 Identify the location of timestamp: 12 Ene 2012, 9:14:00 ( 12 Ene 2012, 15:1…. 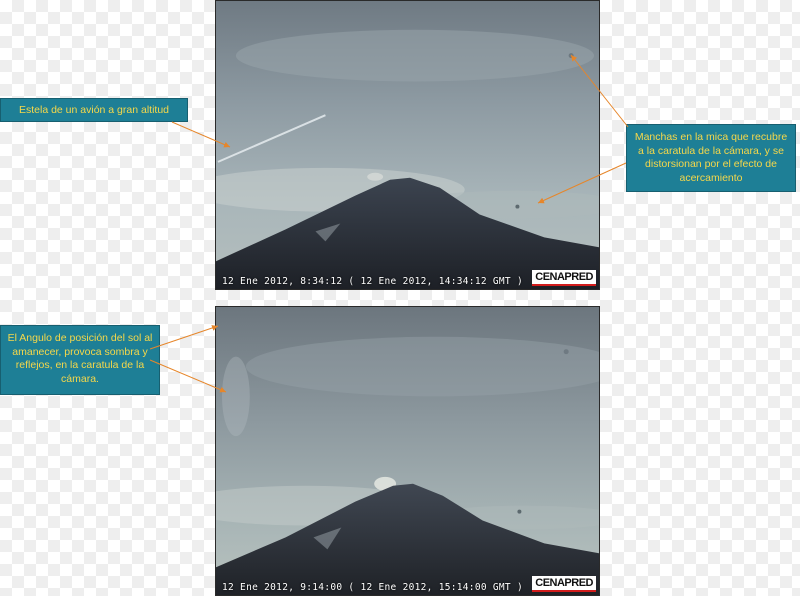
(372, 587).